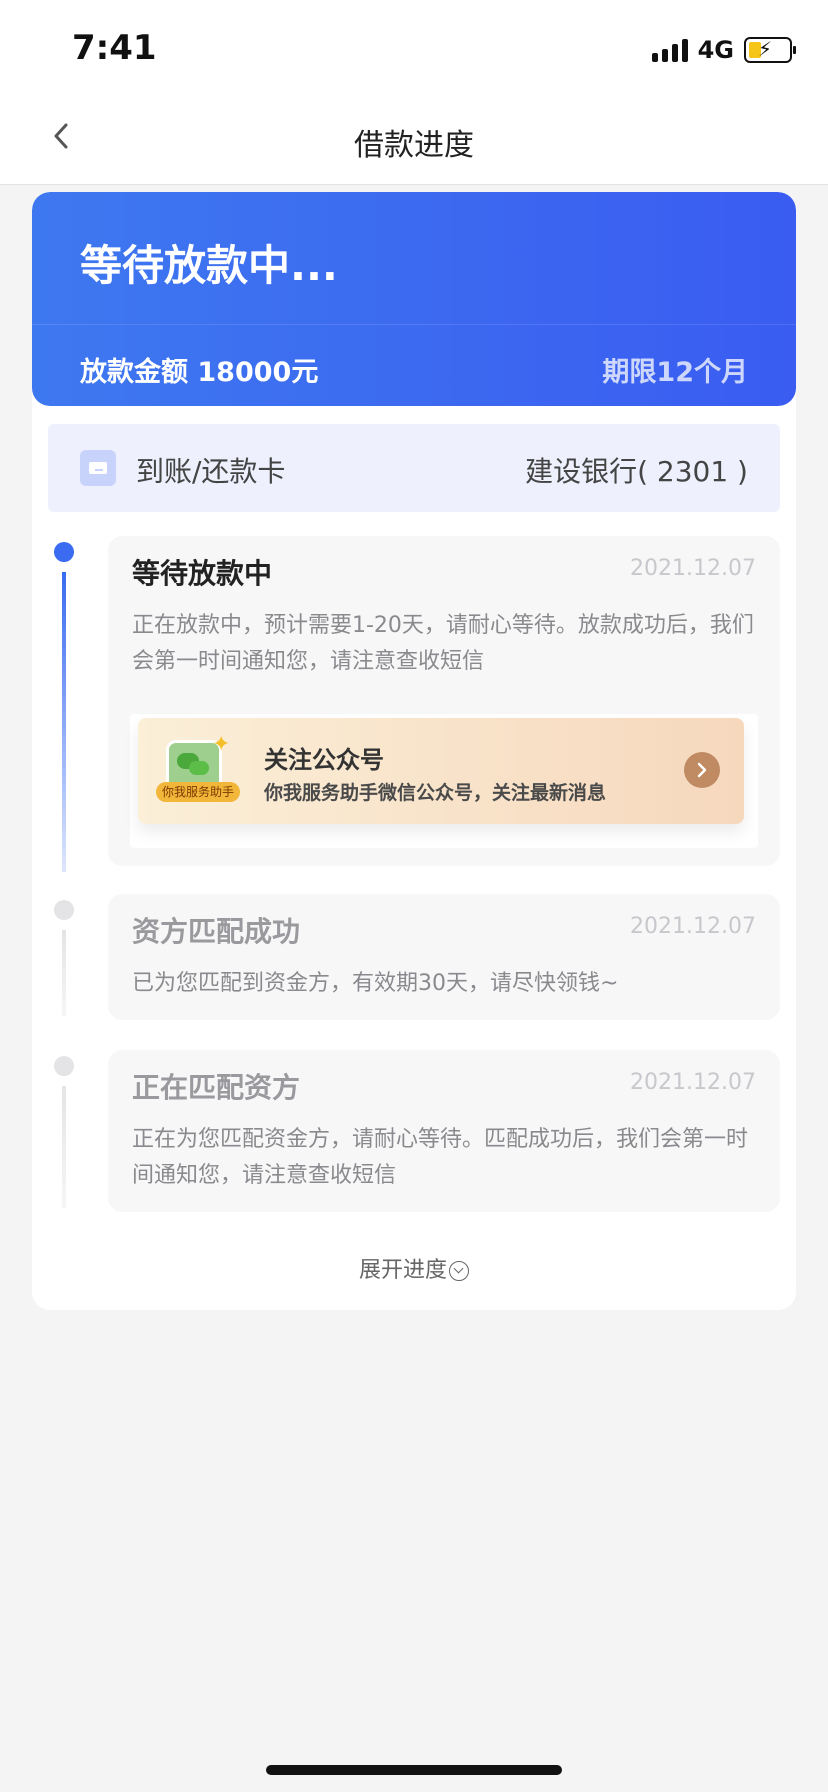 This screenshot has height=1792, width=828. Describe the element at coordinates (98, 468) in the screenshot. I see `bank-card-icon` at that location.